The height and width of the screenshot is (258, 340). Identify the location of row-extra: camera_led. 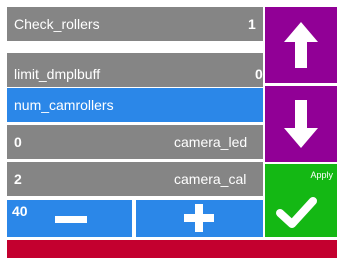
(211, 142).